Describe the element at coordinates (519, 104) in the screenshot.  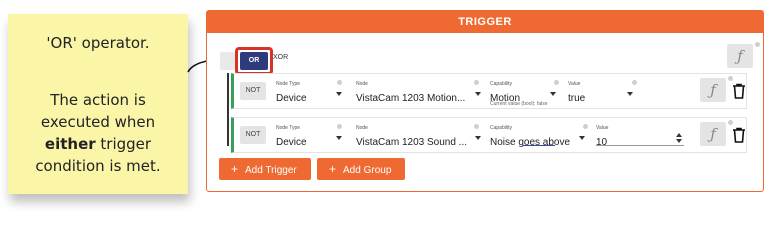
I see `capability-hint: Current value (bool): false` at that location.